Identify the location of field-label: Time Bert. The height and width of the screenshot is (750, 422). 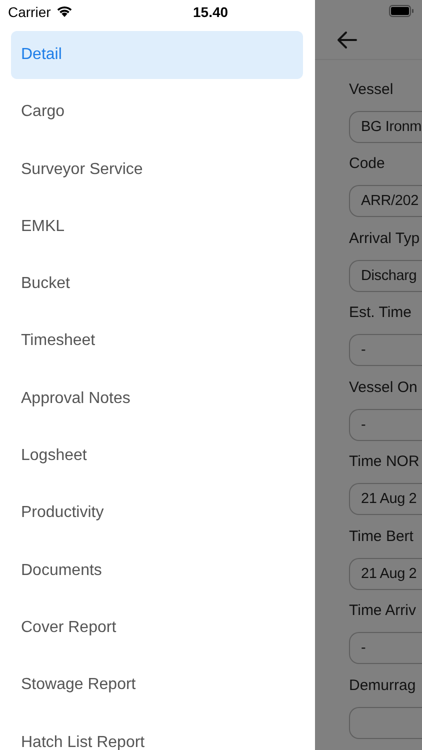
(381, 536).